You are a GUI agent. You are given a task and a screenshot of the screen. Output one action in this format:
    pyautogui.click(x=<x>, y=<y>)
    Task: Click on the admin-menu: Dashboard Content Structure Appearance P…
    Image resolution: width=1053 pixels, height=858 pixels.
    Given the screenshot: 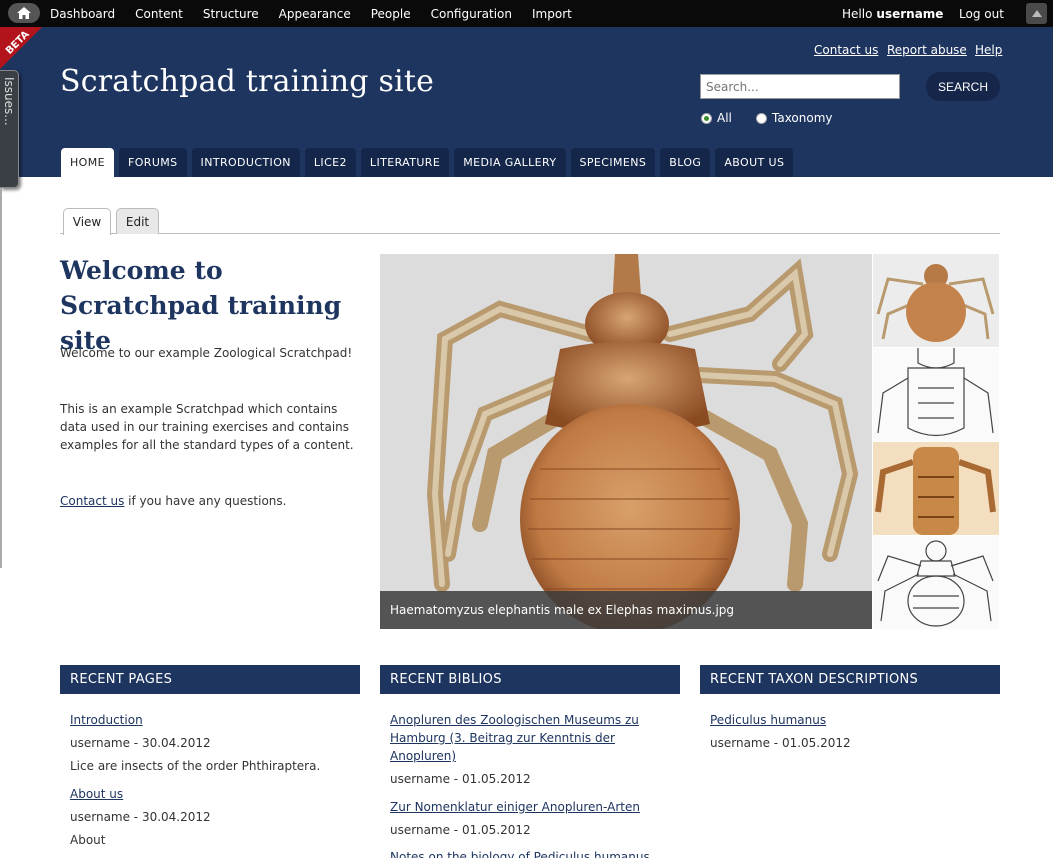 What is the action you would take?
    pyautogui.click(x=321, y=13)
    